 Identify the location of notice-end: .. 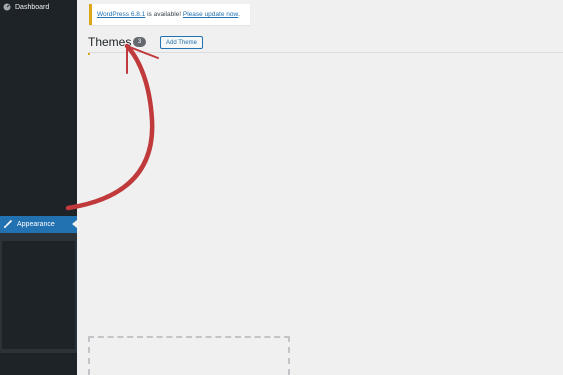
(239, 14).